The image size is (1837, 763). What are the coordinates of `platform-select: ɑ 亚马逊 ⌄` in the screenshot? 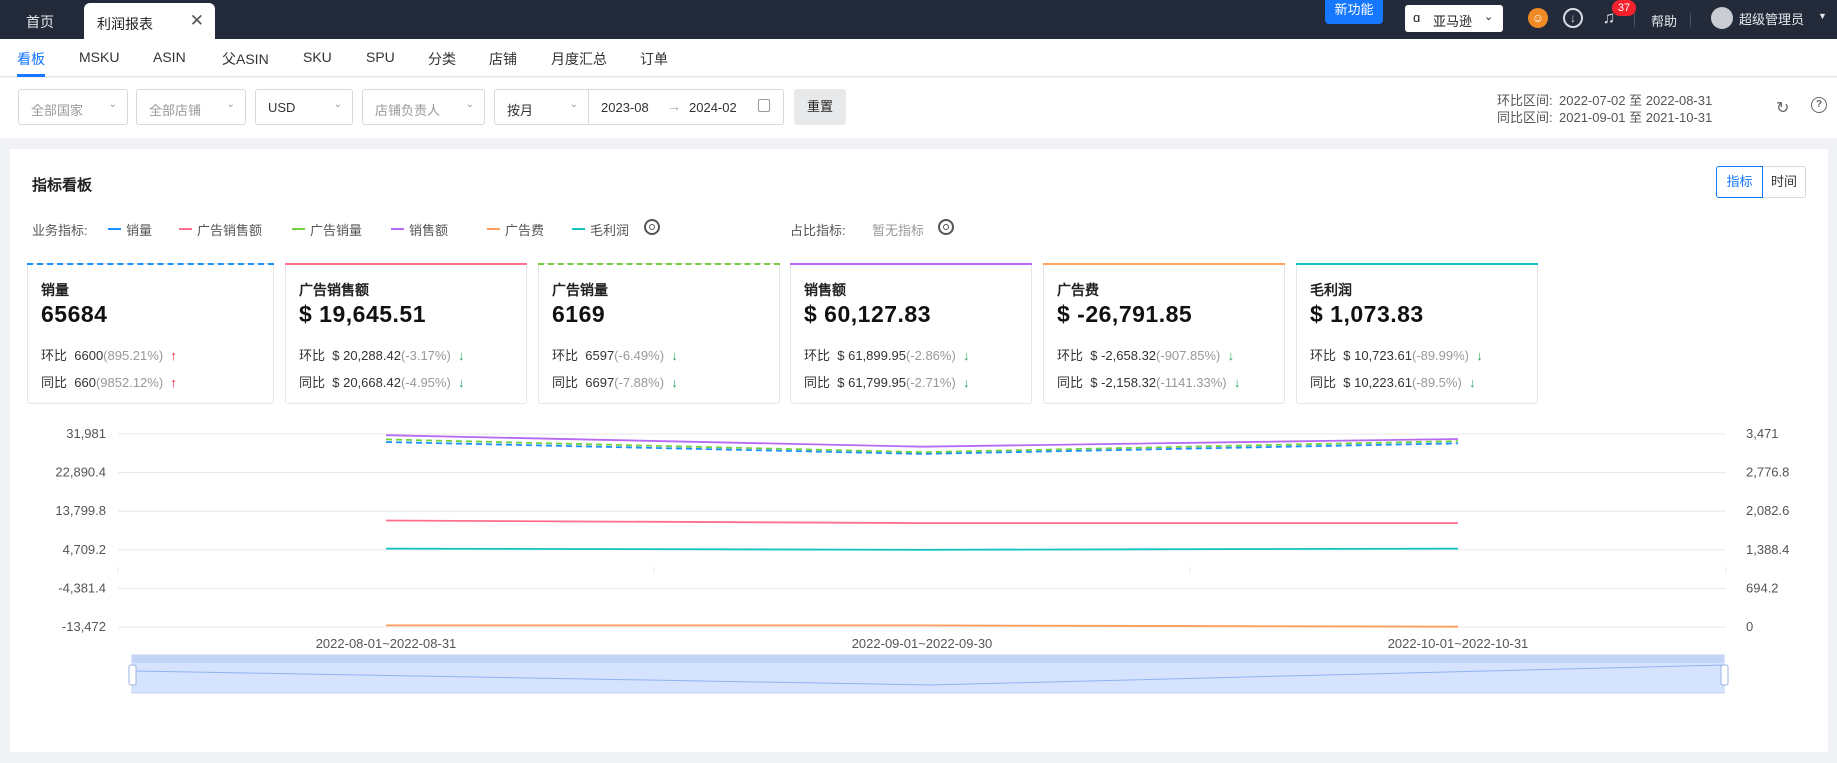 It's located at (1454, 18).